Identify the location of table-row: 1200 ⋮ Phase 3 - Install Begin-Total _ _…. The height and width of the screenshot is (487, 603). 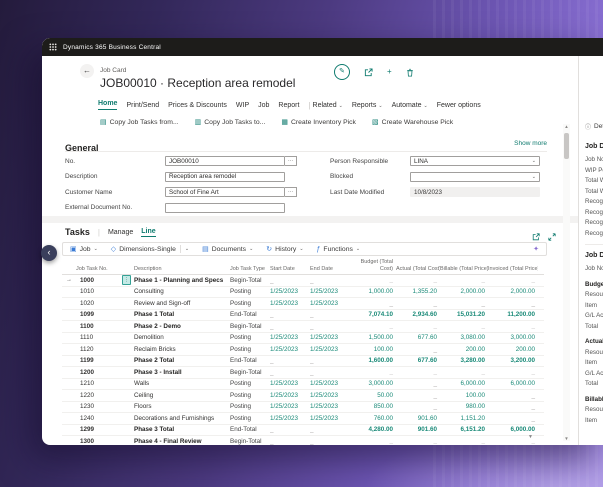
(303, 373).